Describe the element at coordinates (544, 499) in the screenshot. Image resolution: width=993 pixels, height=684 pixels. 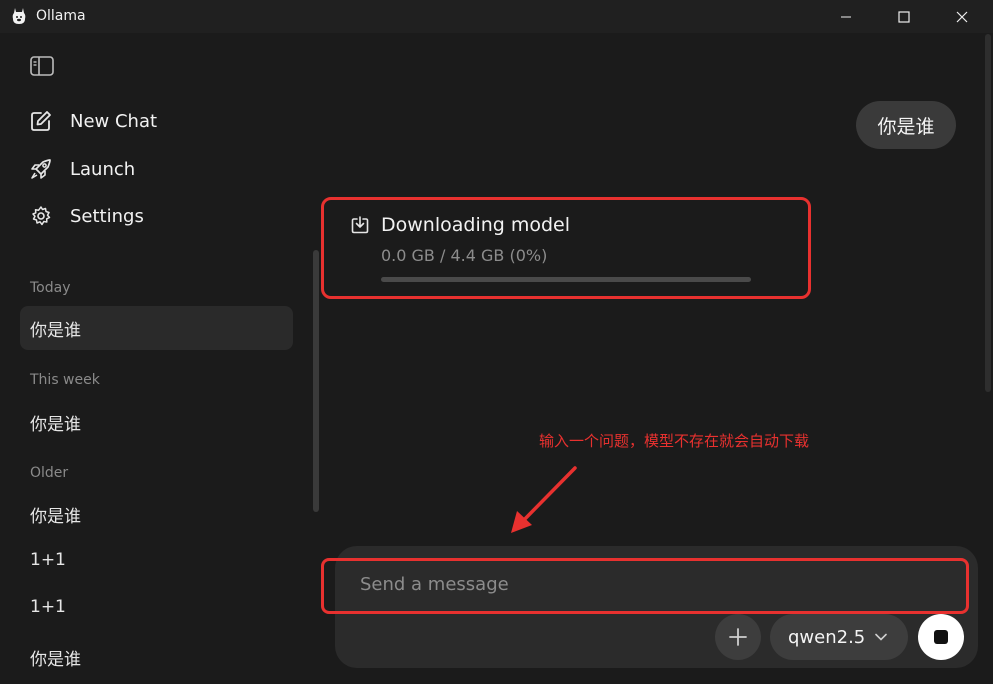
I see `annotation-arrow-icon` at that location.